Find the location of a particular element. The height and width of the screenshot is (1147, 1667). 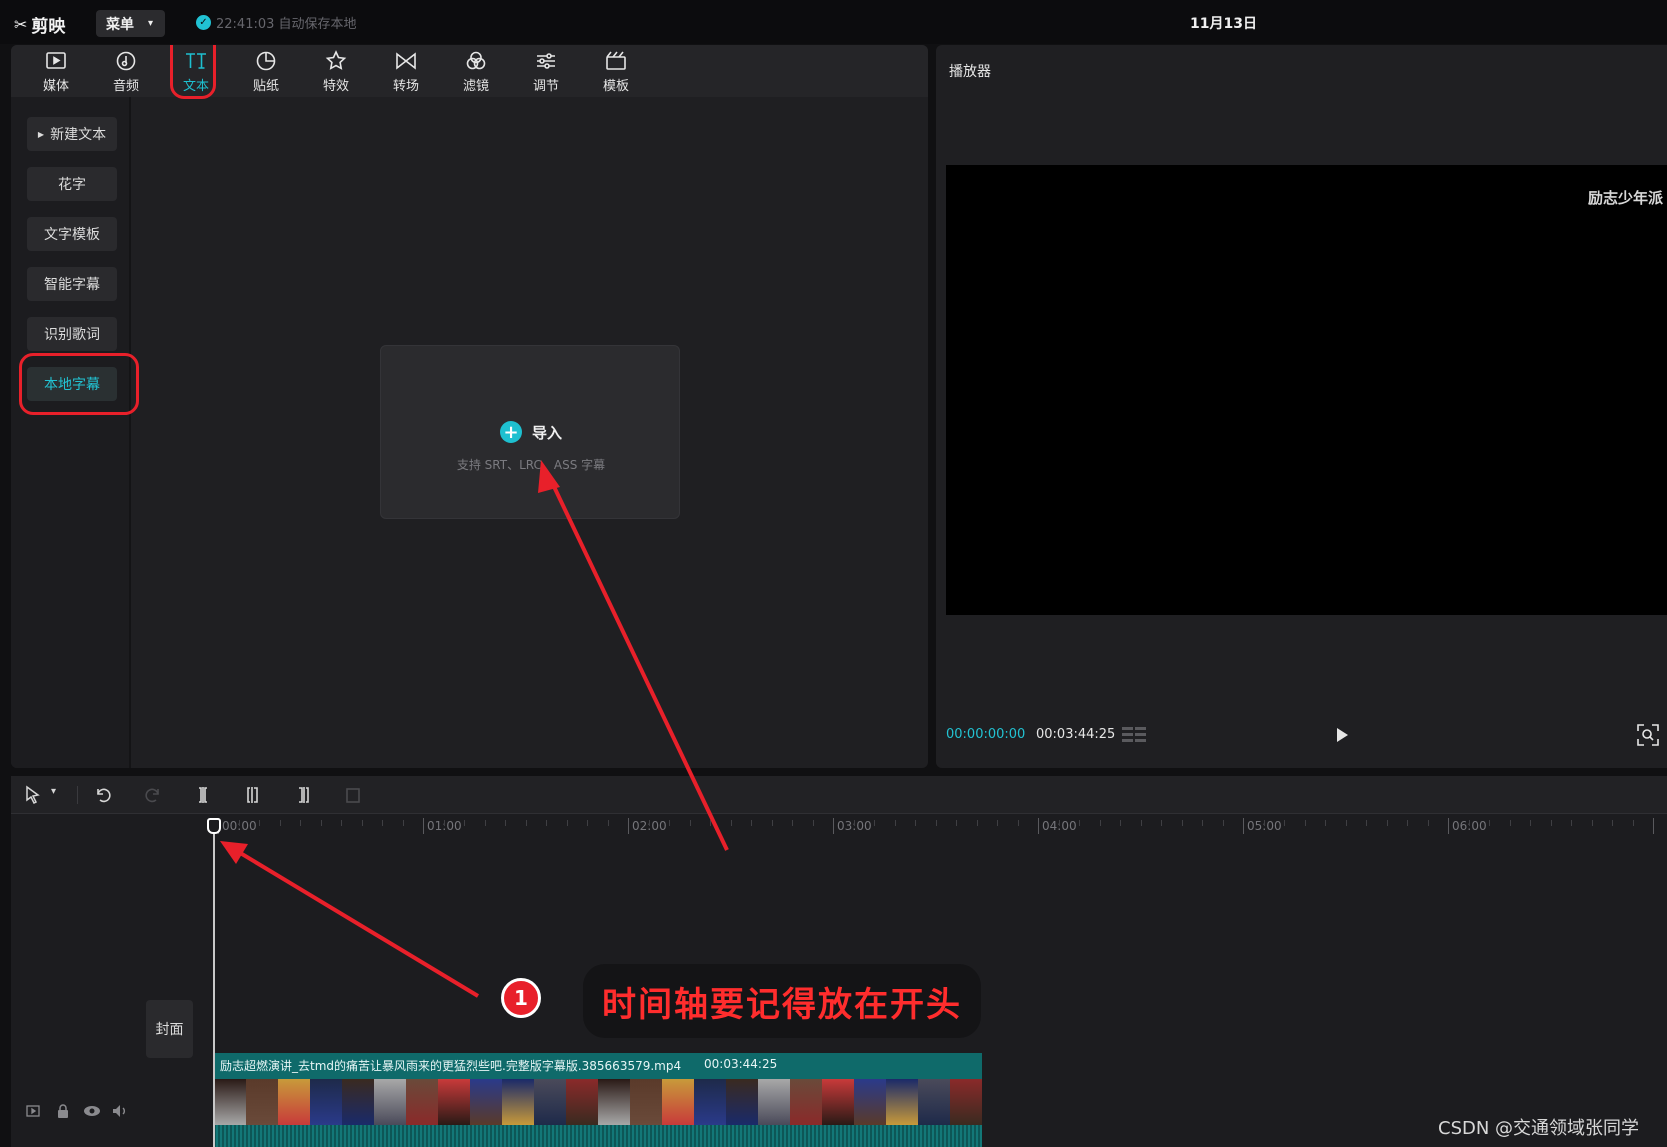

import-subtitle-dropzone: + 导入 支持 SRT、LRC、ASS 字幕 is located at coordinates (530, 432).